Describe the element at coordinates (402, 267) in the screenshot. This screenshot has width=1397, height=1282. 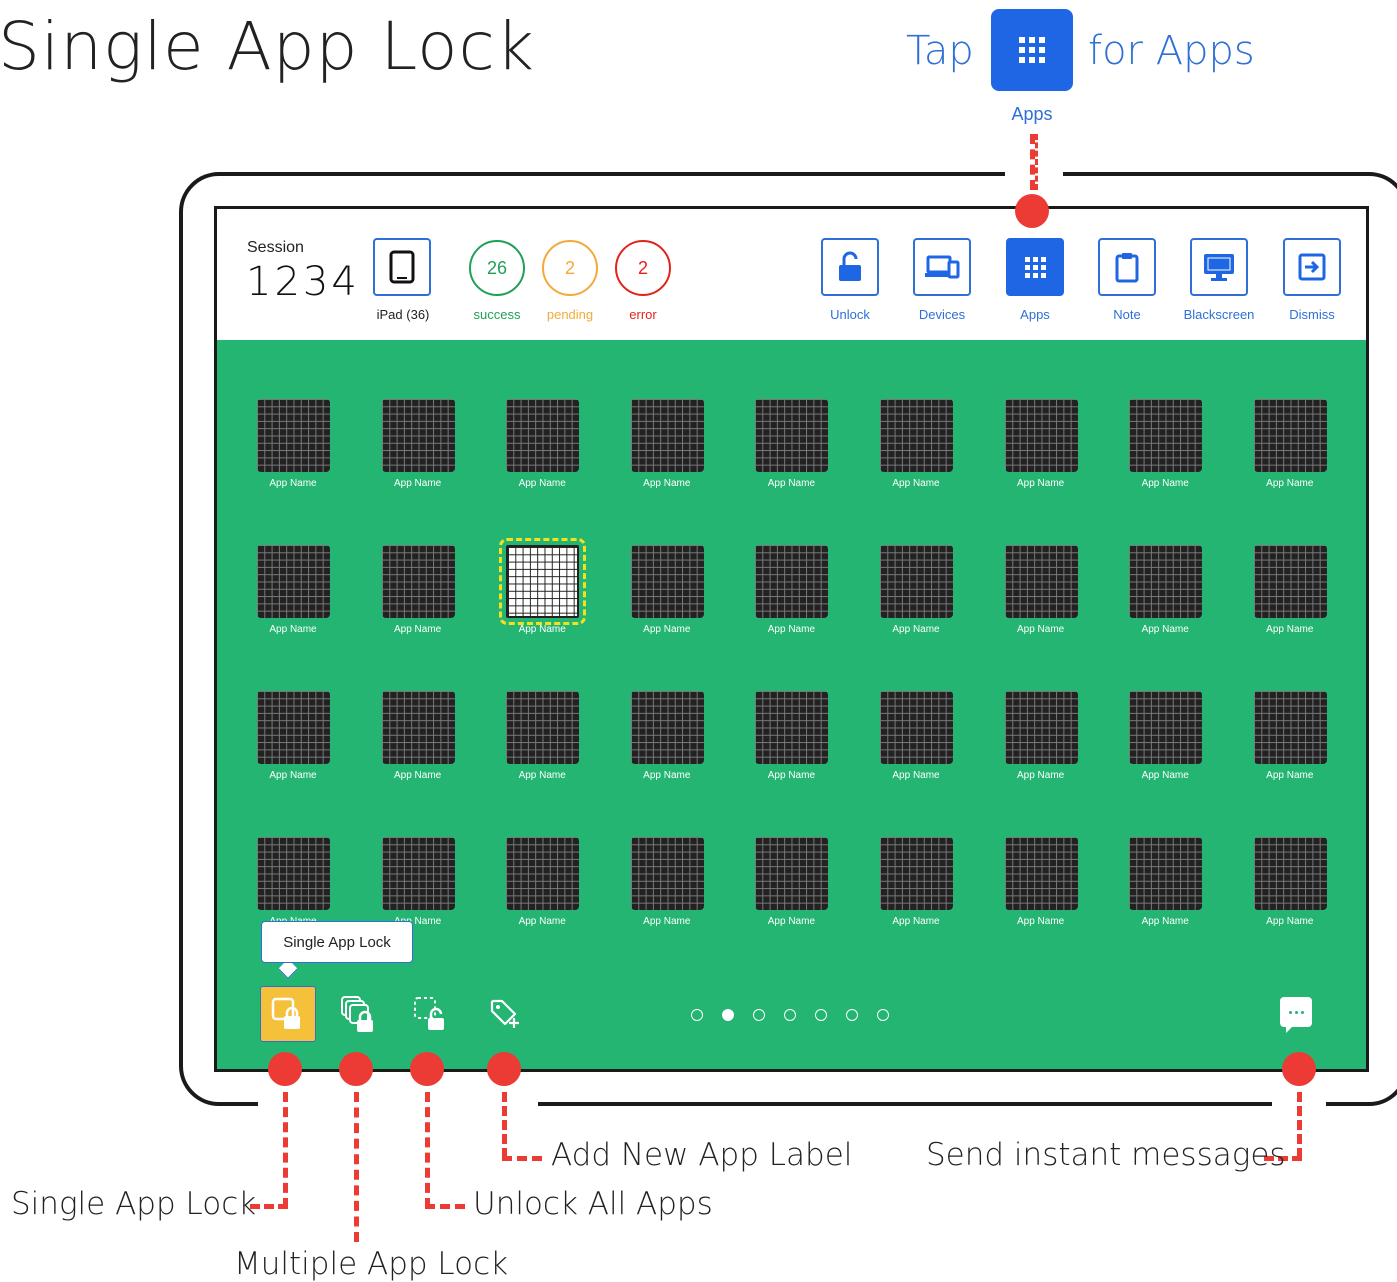
I see `ipad-button` at that location.